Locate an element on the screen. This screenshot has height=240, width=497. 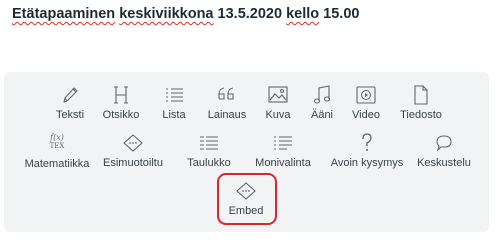
tool-label: Esimuotoiltu is located at coordinates (133, 163).